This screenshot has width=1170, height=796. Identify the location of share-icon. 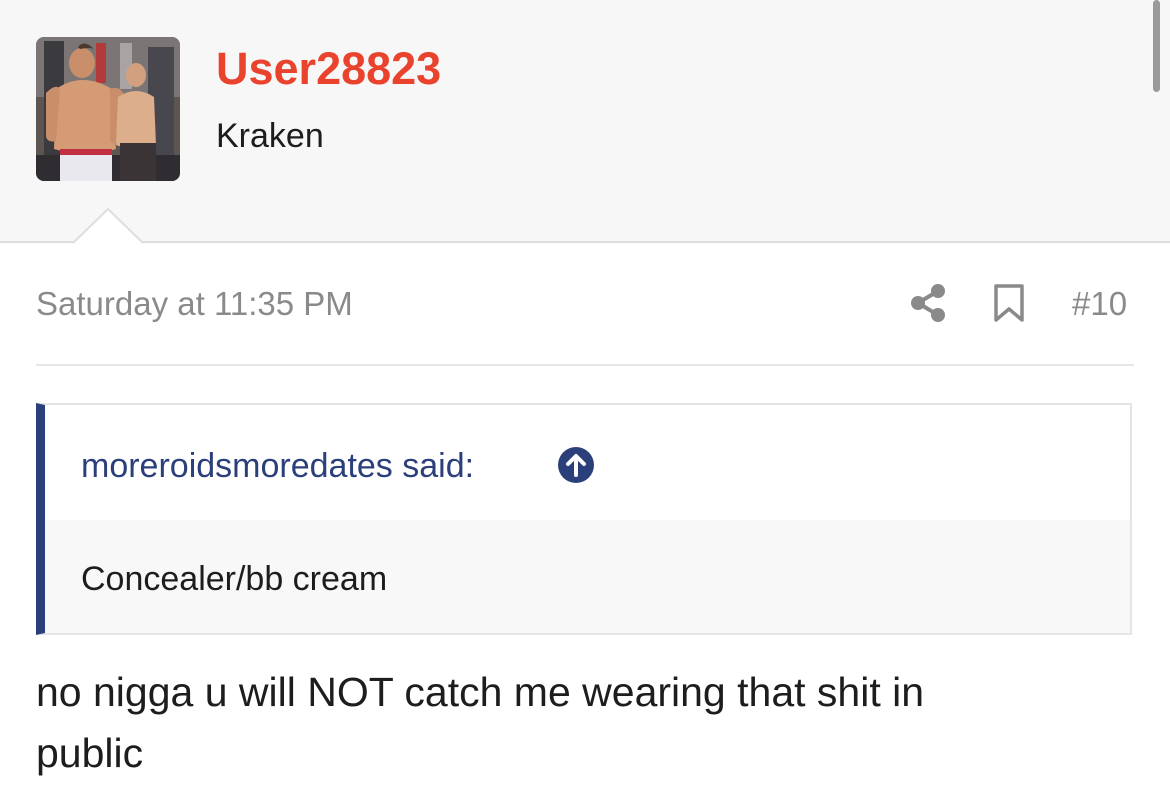
(928, 303).